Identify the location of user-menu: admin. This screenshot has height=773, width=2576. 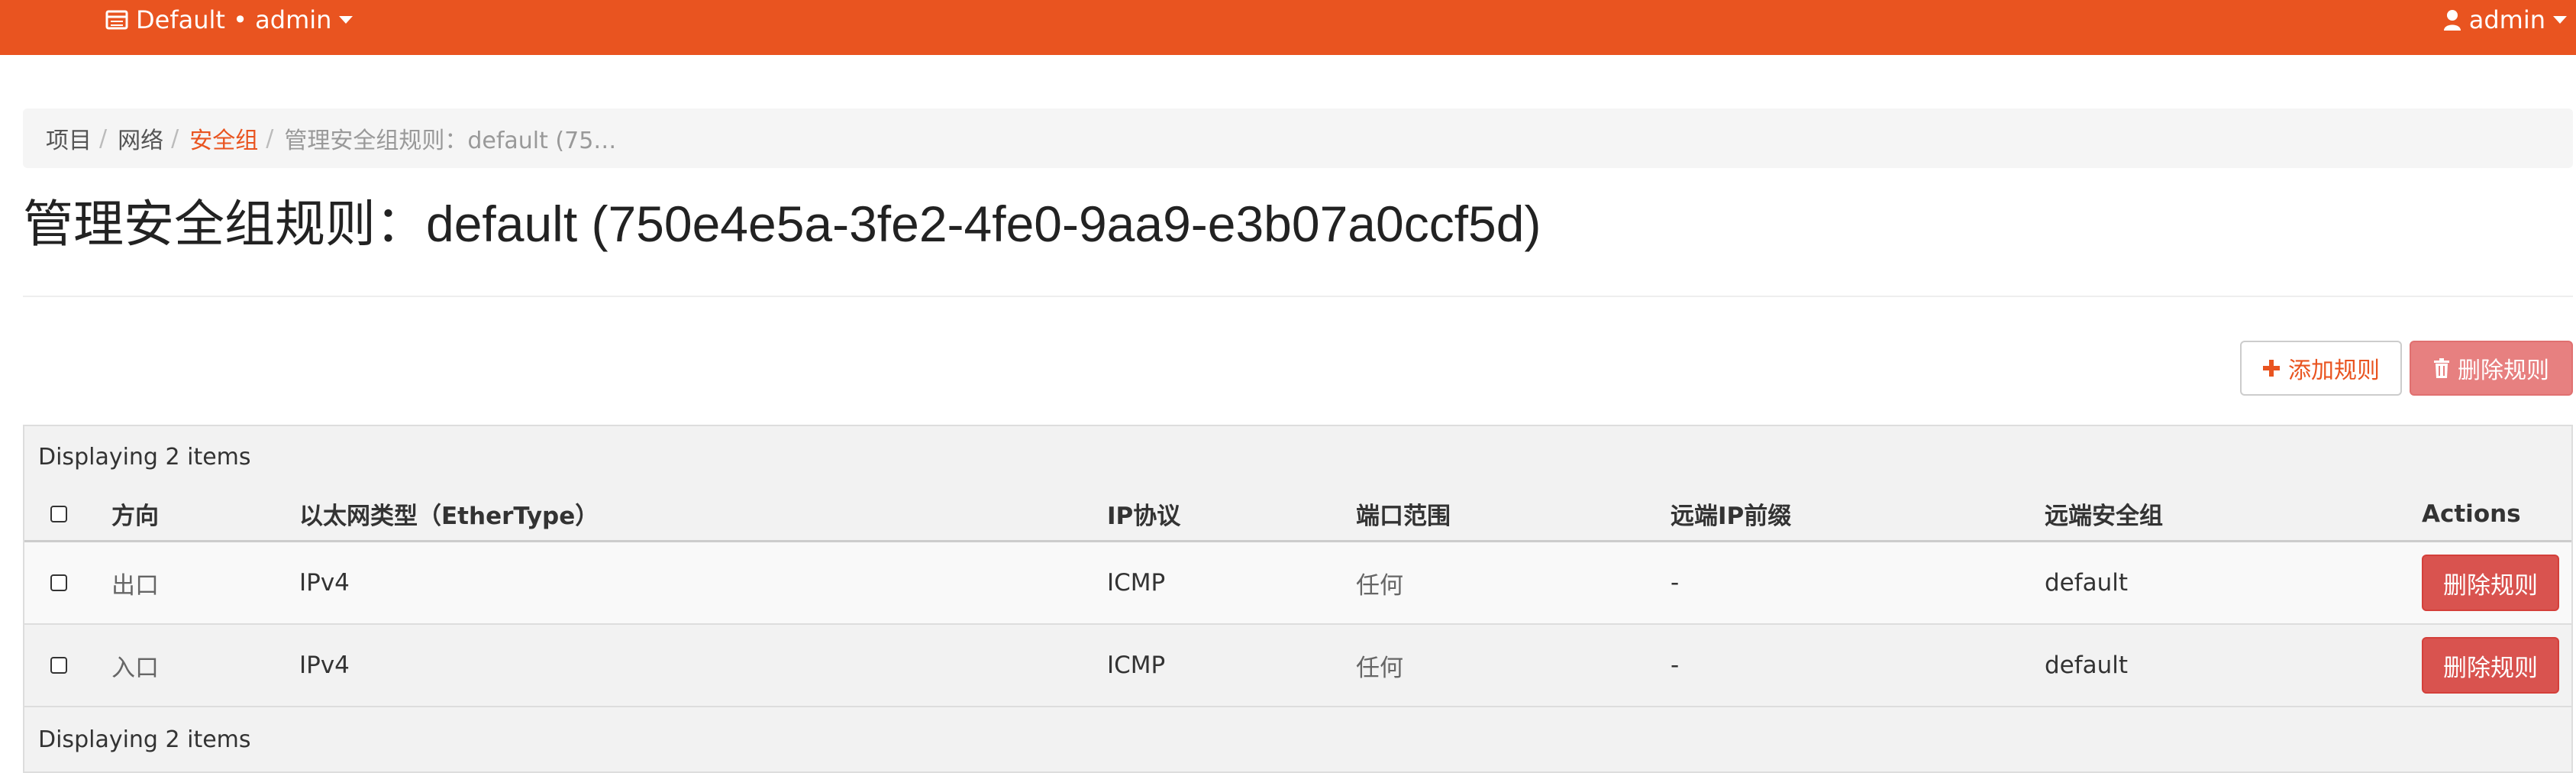
(2505, 20).